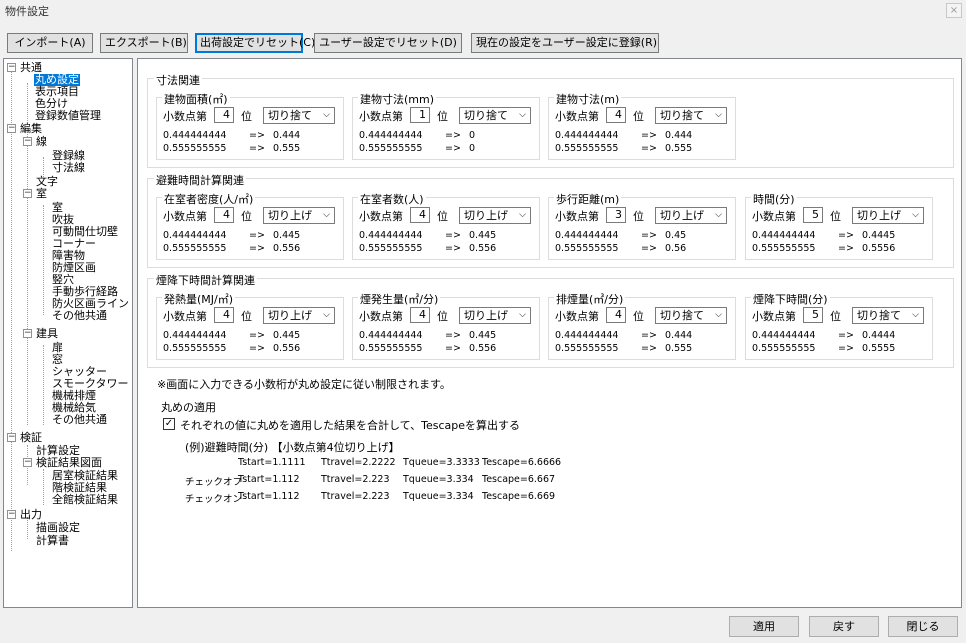 This screenshot has height=643, width=966. What do you see at coordinates (519, 496) in the screenshot?
I see `example-tescape: Tescape=6.669` at bounding box center [519, 496].